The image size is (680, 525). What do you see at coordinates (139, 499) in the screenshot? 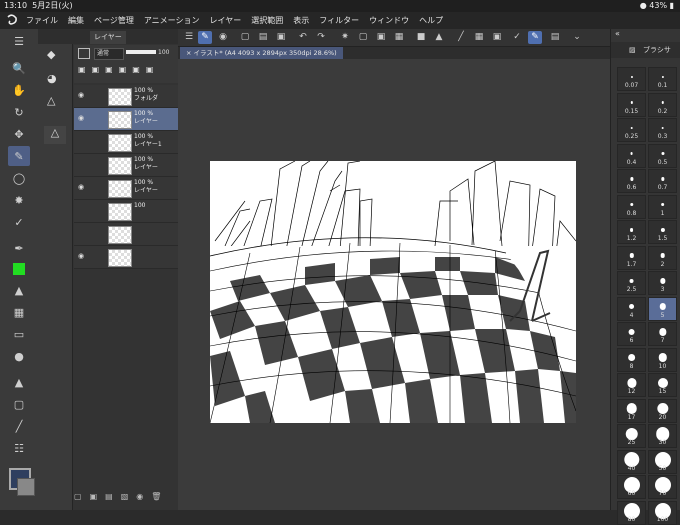
I see `mask-add-icon: ◉` at bounding box center [139, 499].